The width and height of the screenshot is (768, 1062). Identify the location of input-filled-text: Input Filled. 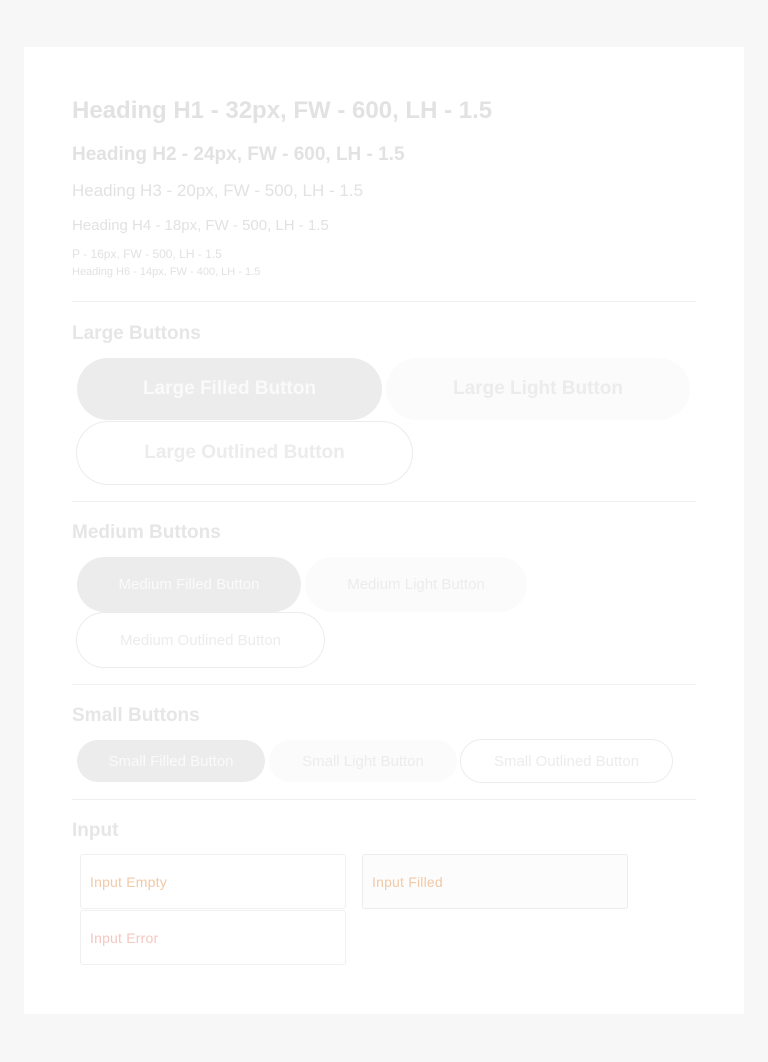
(407, 881).